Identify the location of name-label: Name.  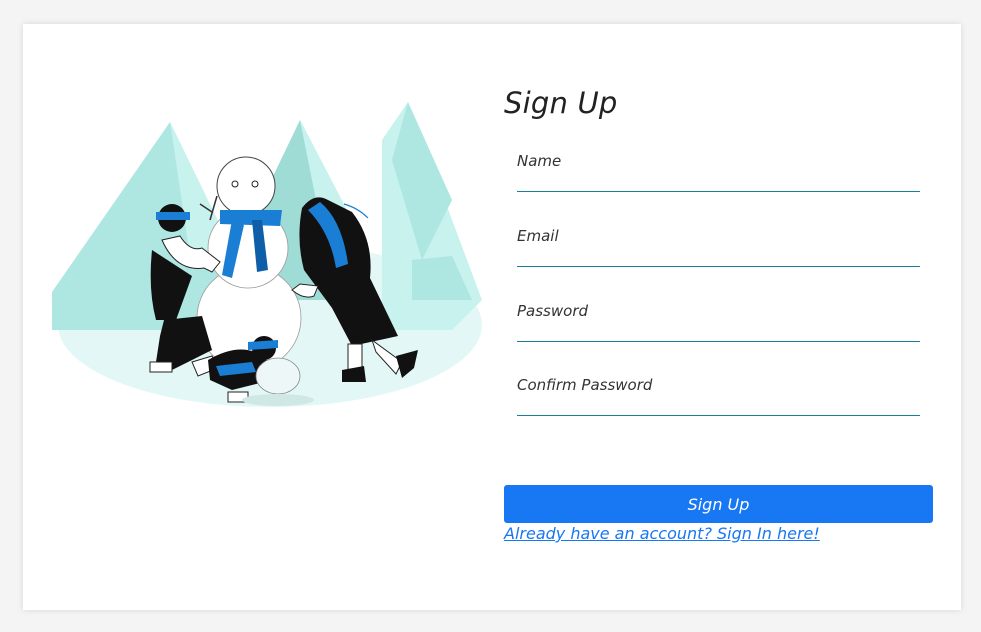
(539, 161).